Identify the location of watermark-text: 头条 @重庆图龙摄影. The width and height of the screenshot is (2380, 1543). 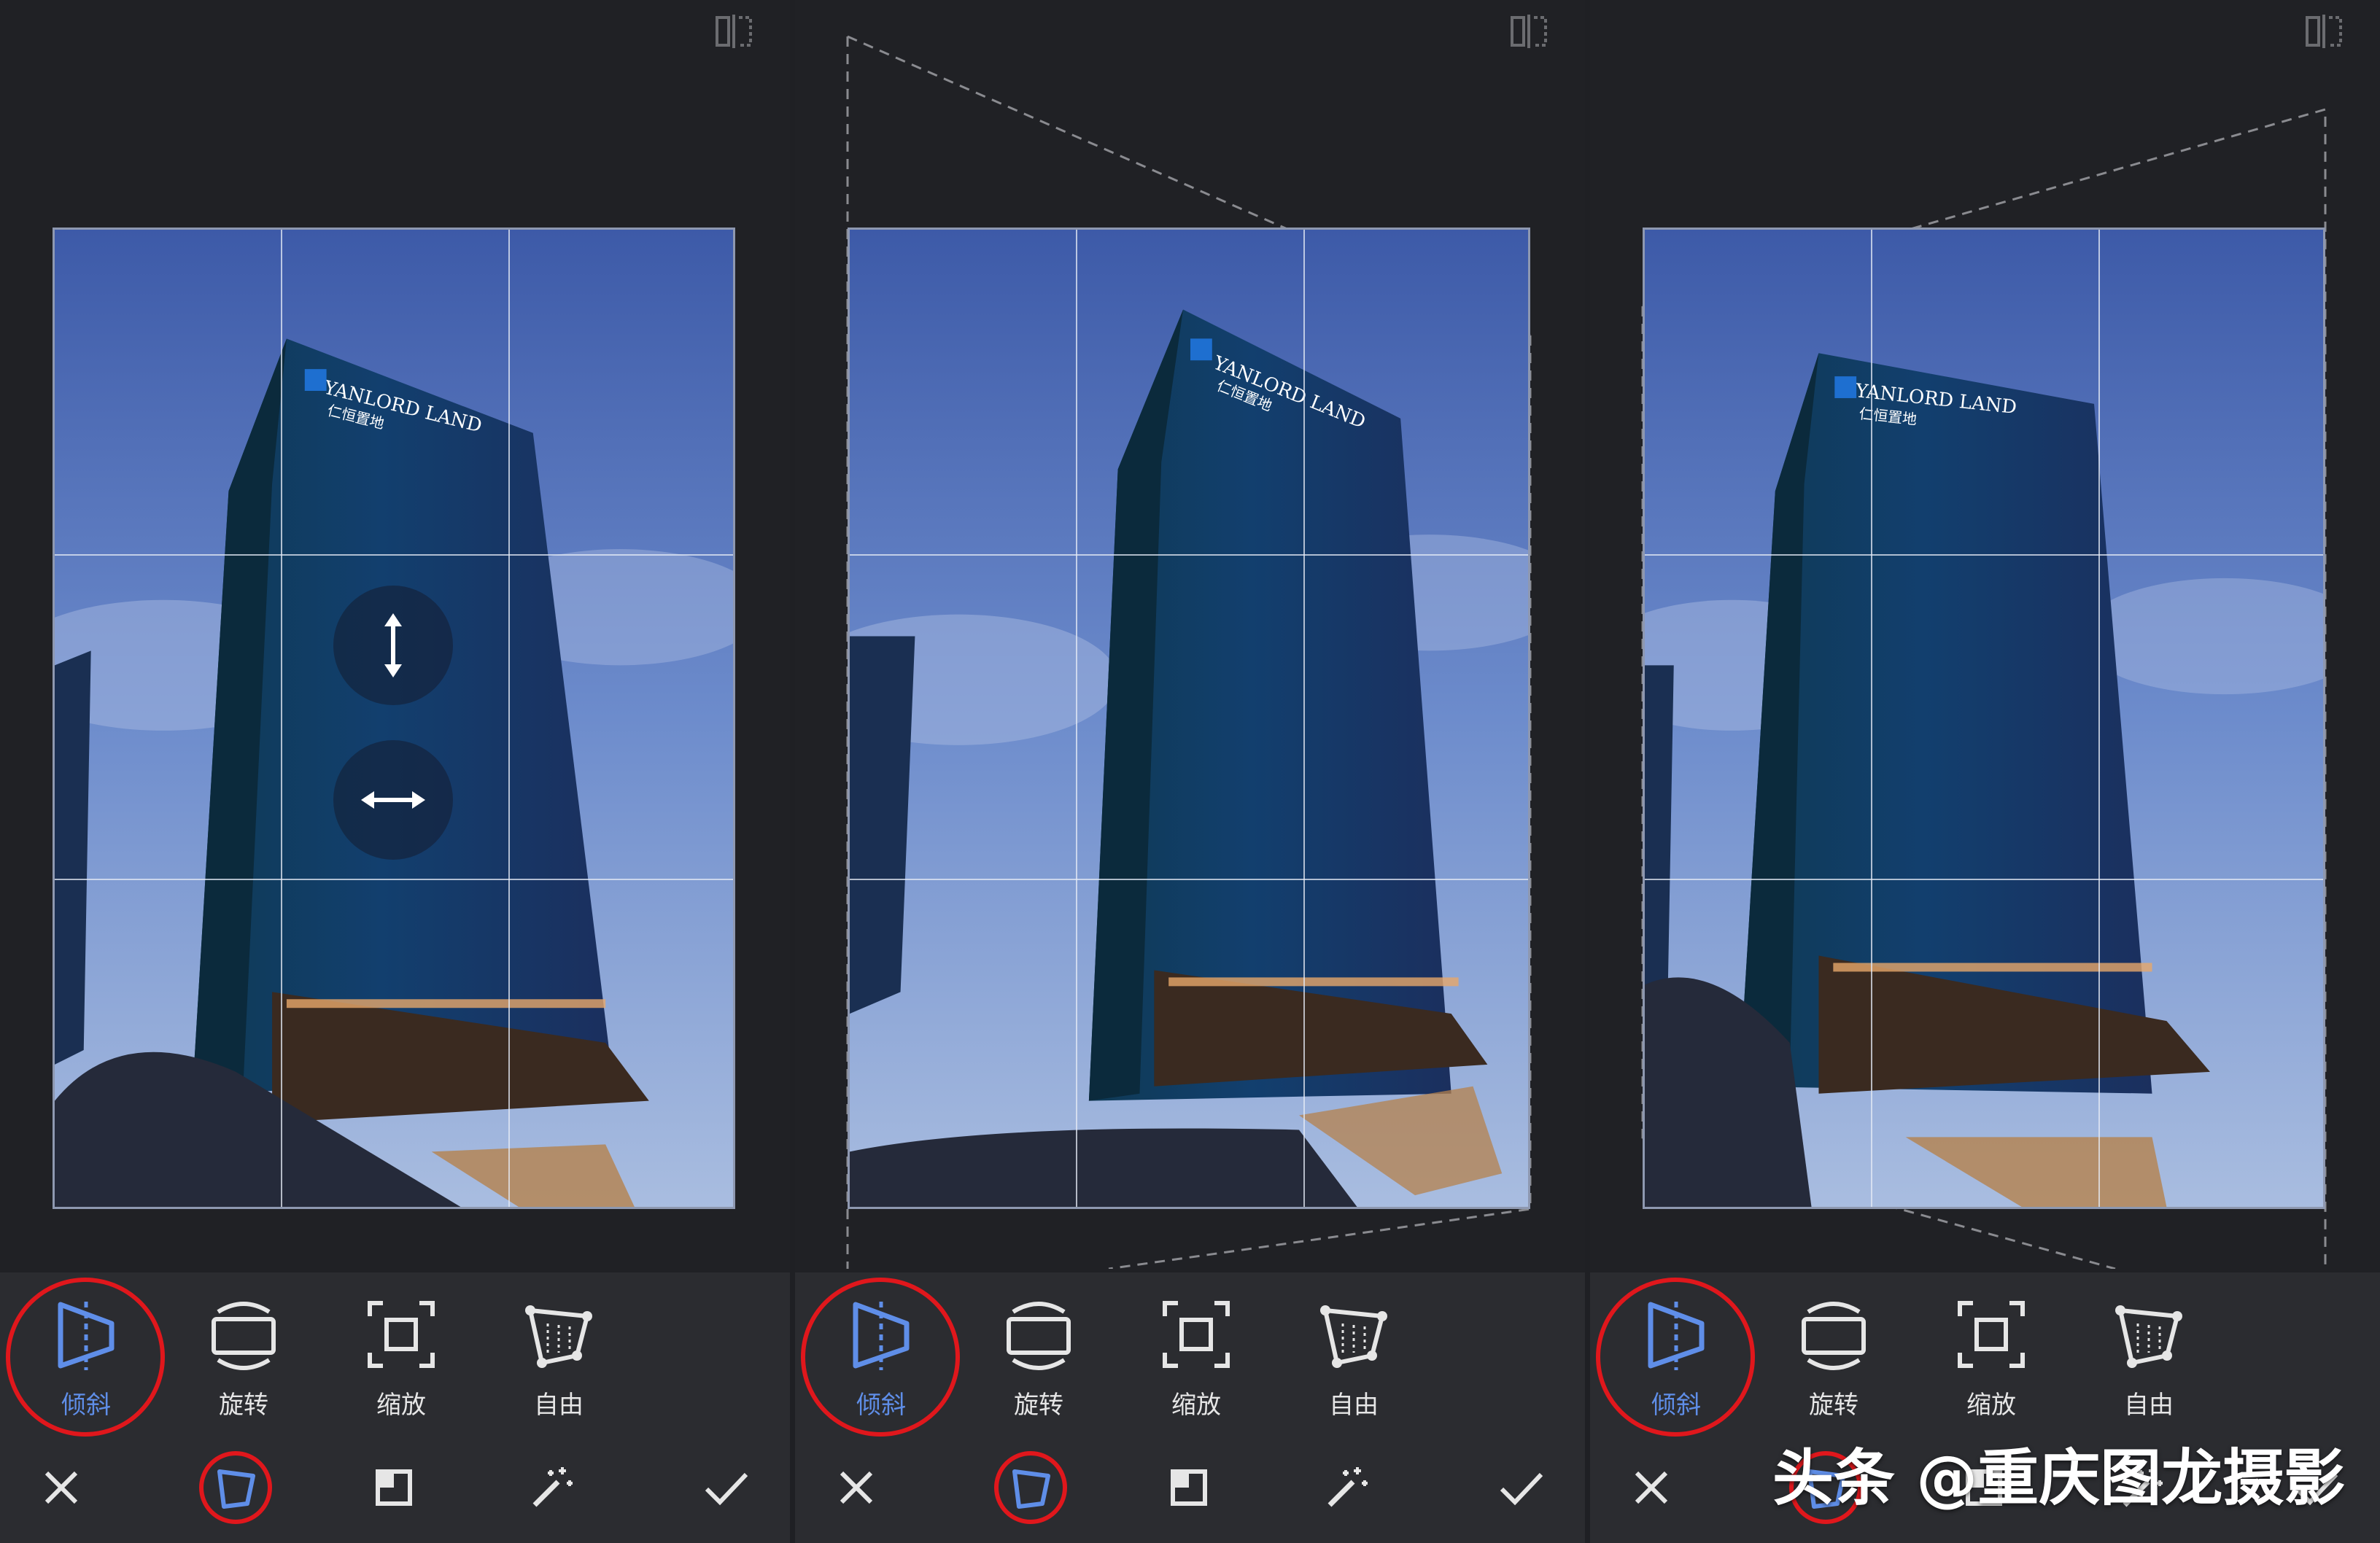
(2059, 1478).